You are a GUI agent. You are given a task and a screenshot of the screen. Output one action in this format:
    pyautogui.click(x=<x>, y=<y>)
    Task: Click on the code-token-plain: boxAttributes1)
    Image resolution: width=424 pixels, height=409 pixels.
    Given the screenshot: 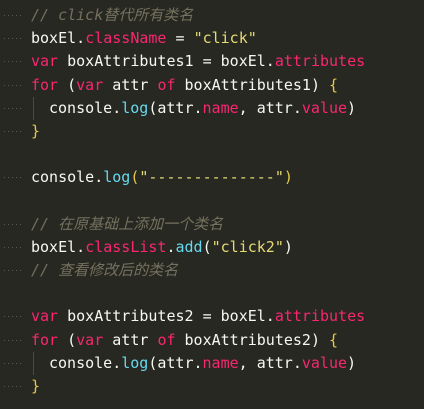 What is the action you would take?
    pyautogui.click(x=252, y=84)
    